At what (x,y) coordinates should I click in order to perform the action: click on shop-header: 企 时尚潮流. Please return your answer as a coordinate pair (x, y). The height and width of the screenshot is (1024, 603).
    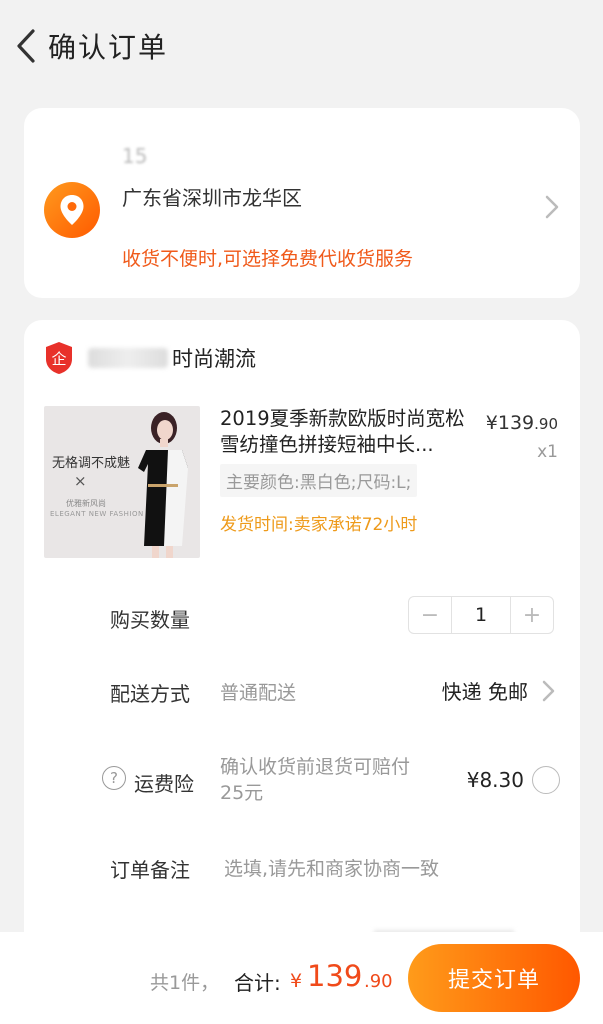
    Looking at the image, I should click on (150, 358).